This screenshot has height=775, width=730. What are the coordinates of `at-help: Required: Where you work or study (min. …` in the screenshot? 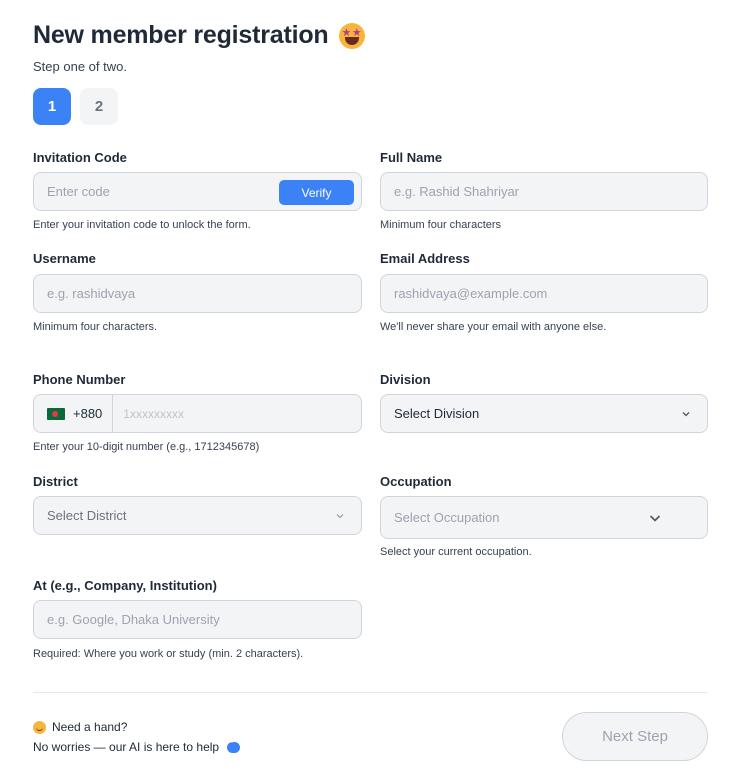 It's located at (168, 654).